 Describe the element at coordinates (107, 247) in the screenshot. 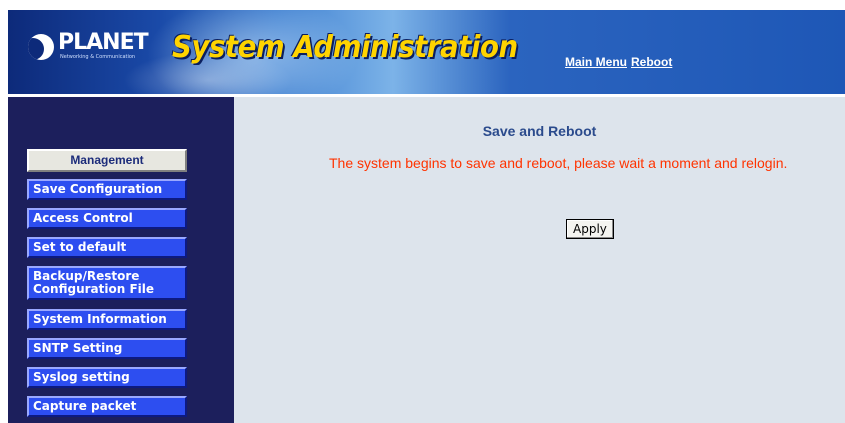

I see `sidebar-item-set-to-default: Set to default` at that location.